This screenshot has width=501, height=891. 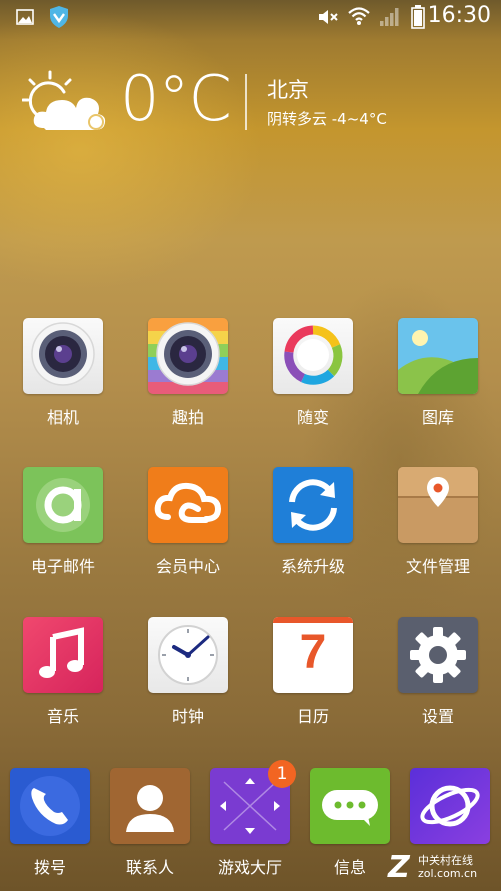 I want to click on security-shield-icon, so click(x=59, y=19).